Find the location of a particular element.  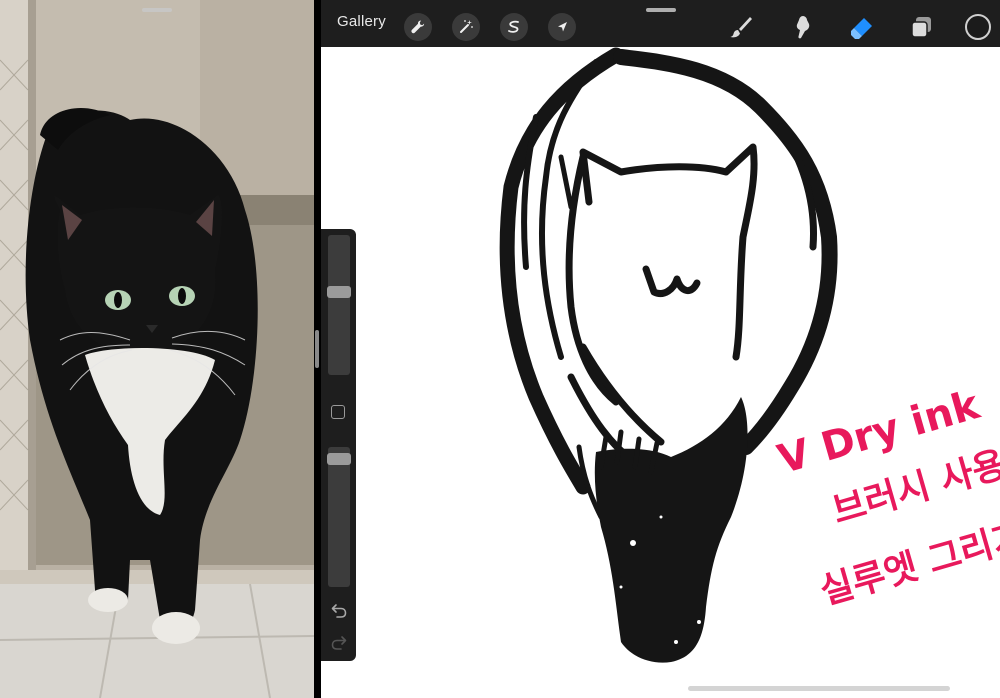

eraser-icon is located at coordinates (861, 28).